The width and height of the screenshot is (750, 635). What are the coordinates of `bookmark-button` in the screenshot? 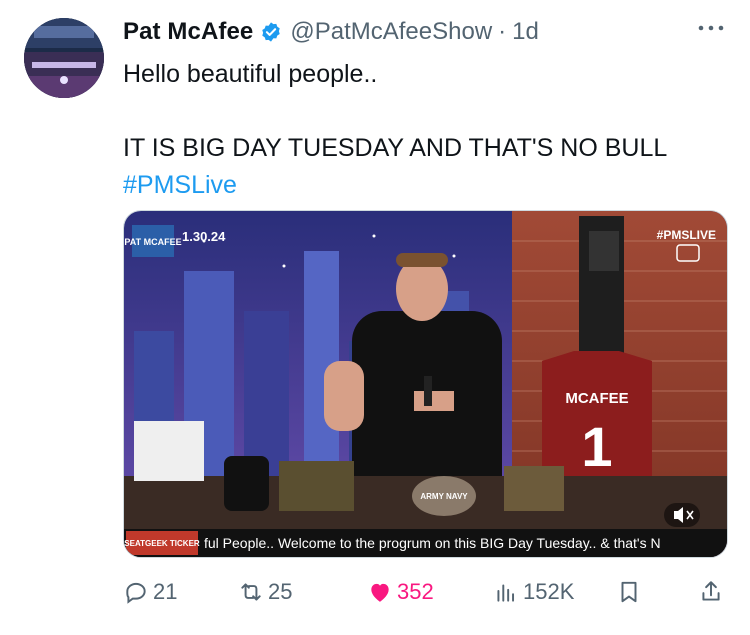 It's located at (631, 592).